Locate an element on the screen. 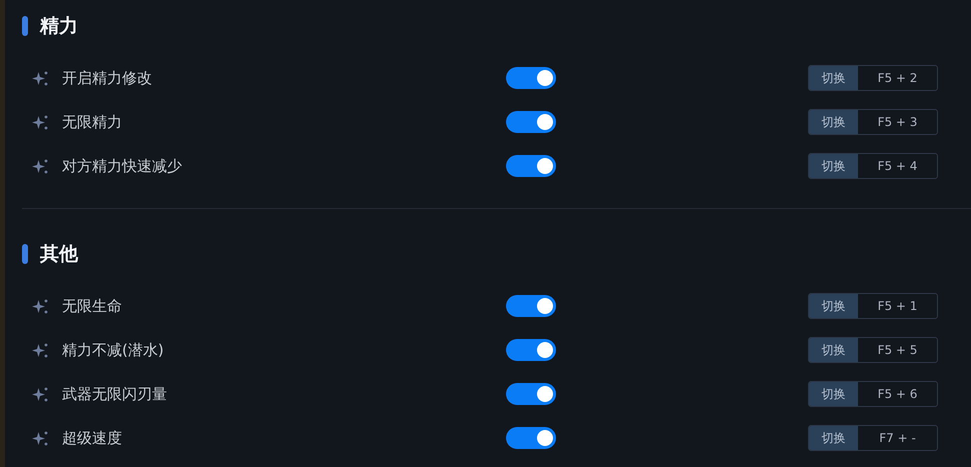  section-title: 精力 is located at coordinates (59, 26).